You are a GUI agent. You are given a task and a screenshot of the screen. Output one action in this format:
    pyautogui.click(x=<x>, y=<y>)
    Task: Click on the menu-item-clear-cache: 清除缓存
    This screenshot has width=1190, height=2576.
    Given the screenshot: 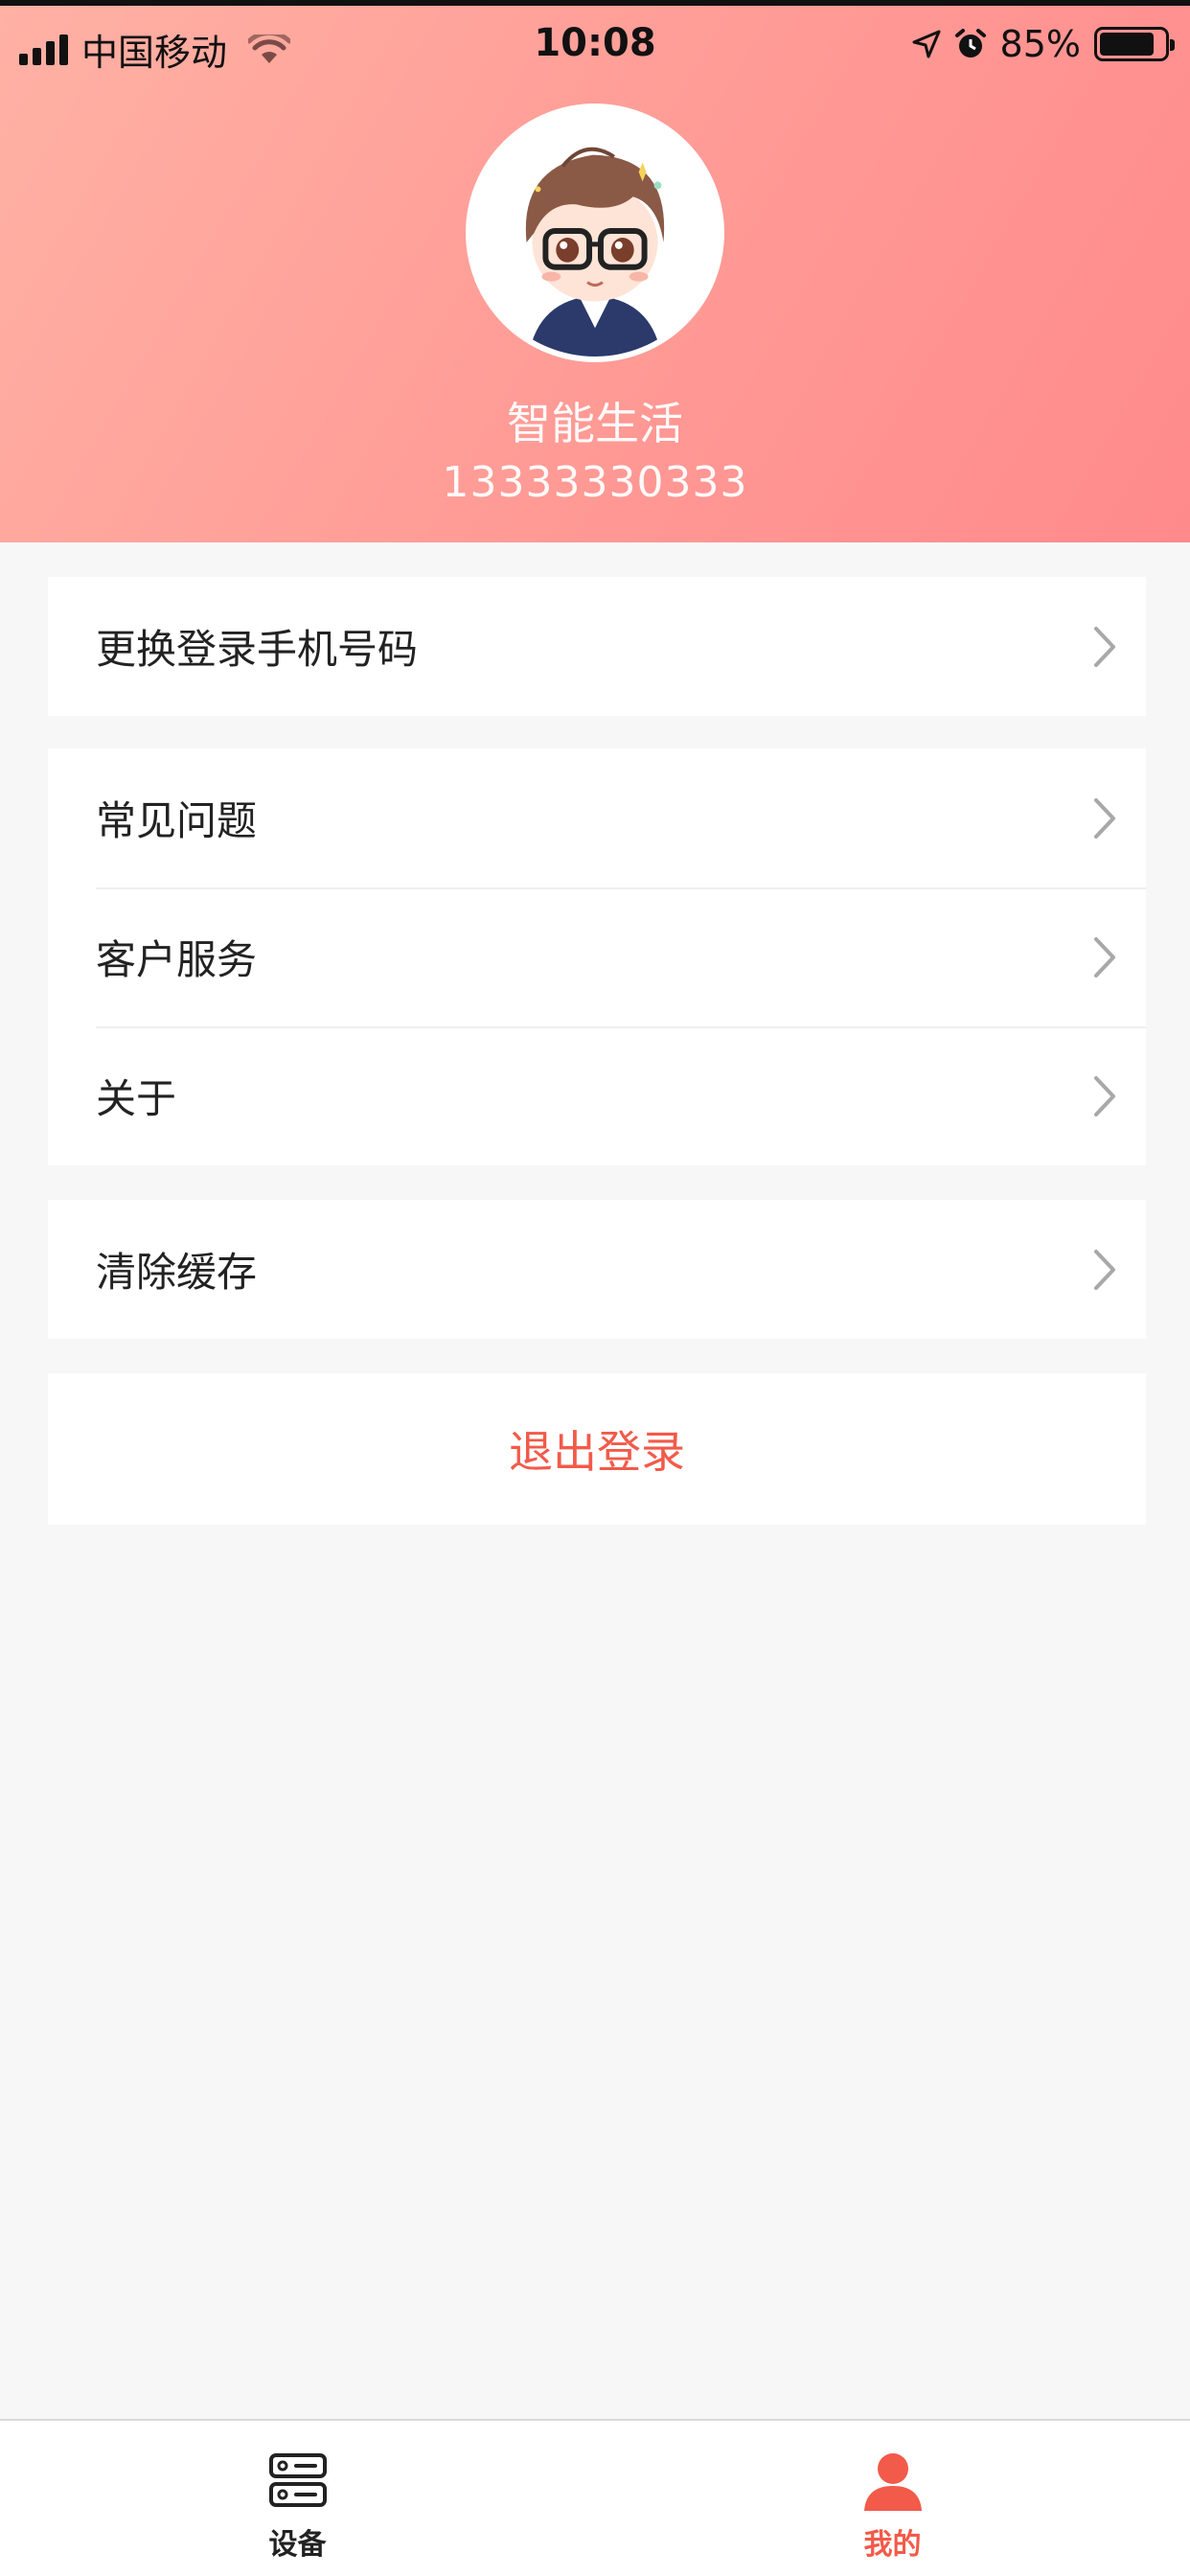 What is the action you would take?
    pyautogui.click(x=597, y=1269)
    